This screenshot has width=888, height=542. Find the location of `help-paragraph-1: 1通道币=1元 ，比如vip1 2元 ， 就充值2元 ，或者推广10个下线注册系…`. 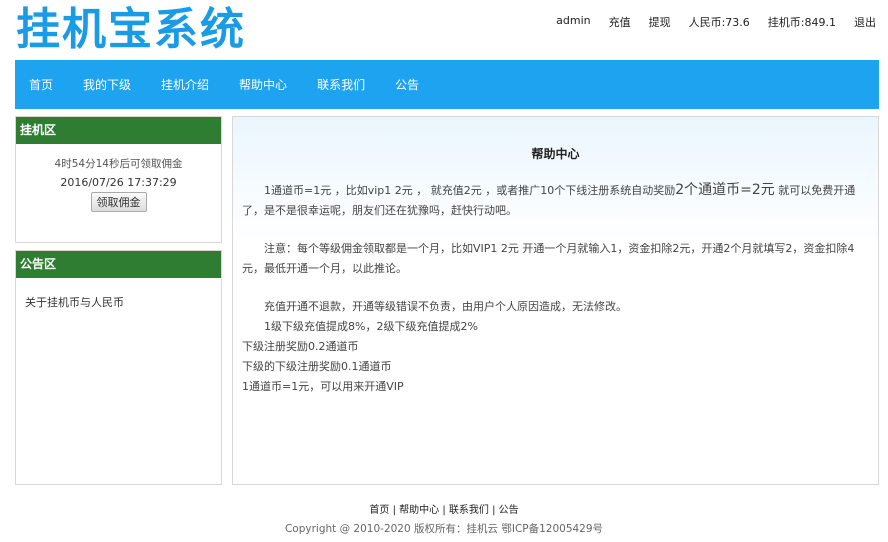

help-paragraph-1: 1通道币=1元 ，比如vip1 2元 ， 就充值2元 ，或者推广10个下线注册系… is located at coordinates (549, 199).